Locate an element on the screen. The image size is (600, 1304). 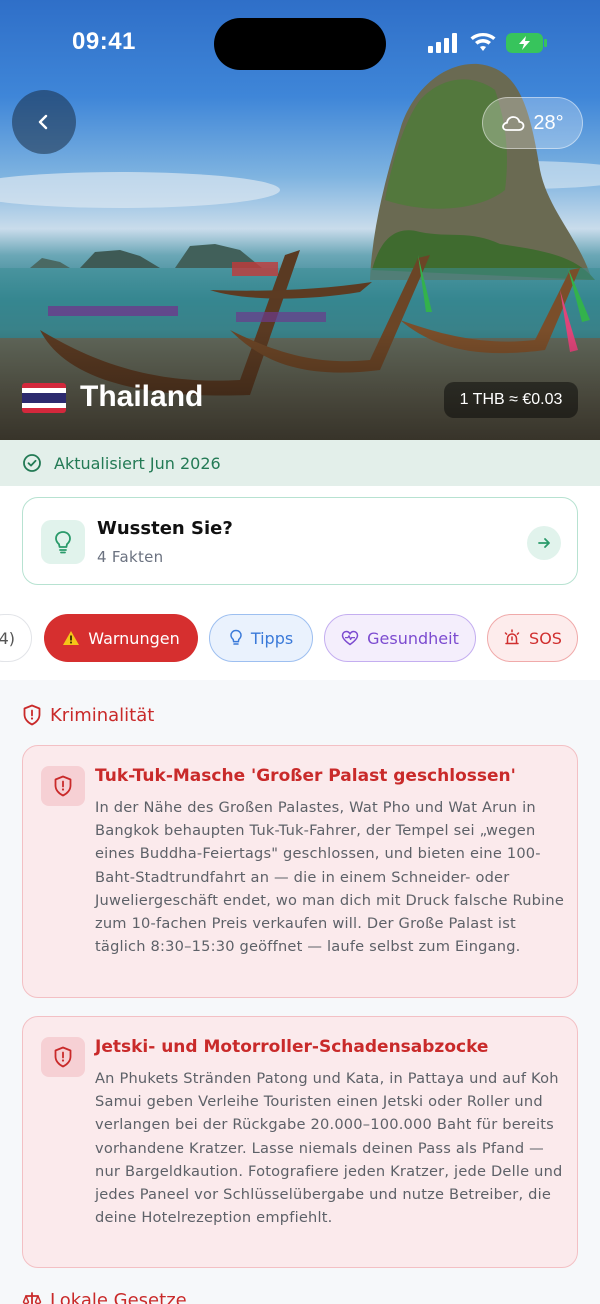
facts-title: Wussten Sie? is located at coordinates (165, 528).